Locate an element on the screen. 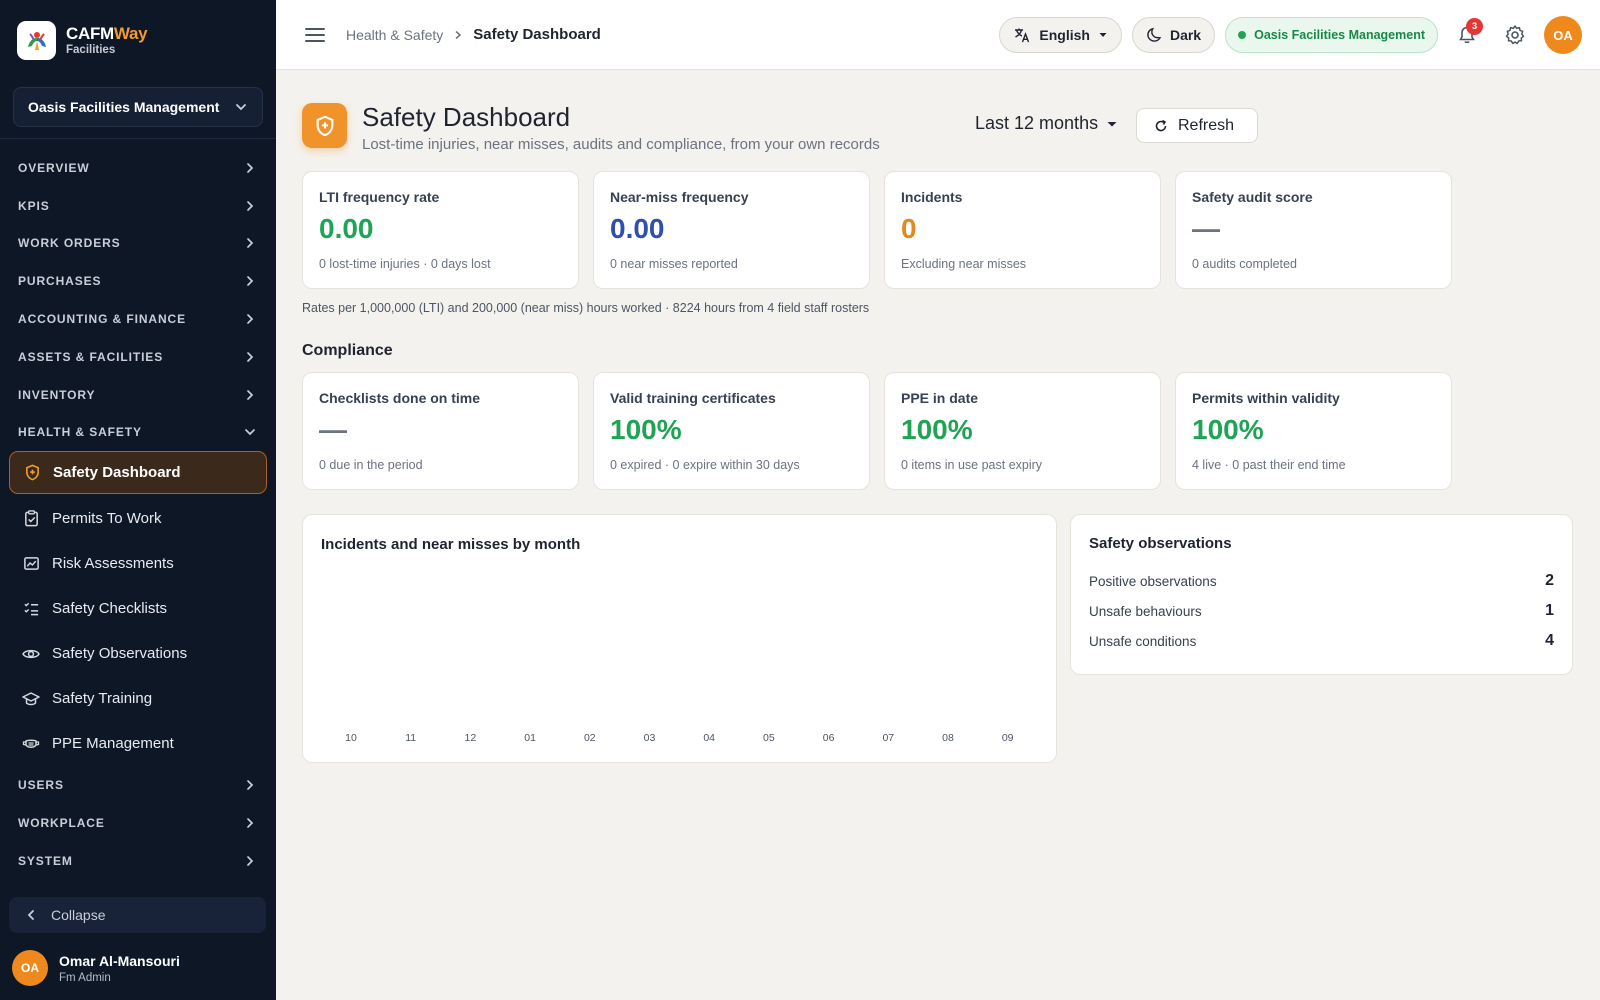 This screenshot has height=1000, width=1600. chart-tick-label: 05 is located at coordinates (769, 738).